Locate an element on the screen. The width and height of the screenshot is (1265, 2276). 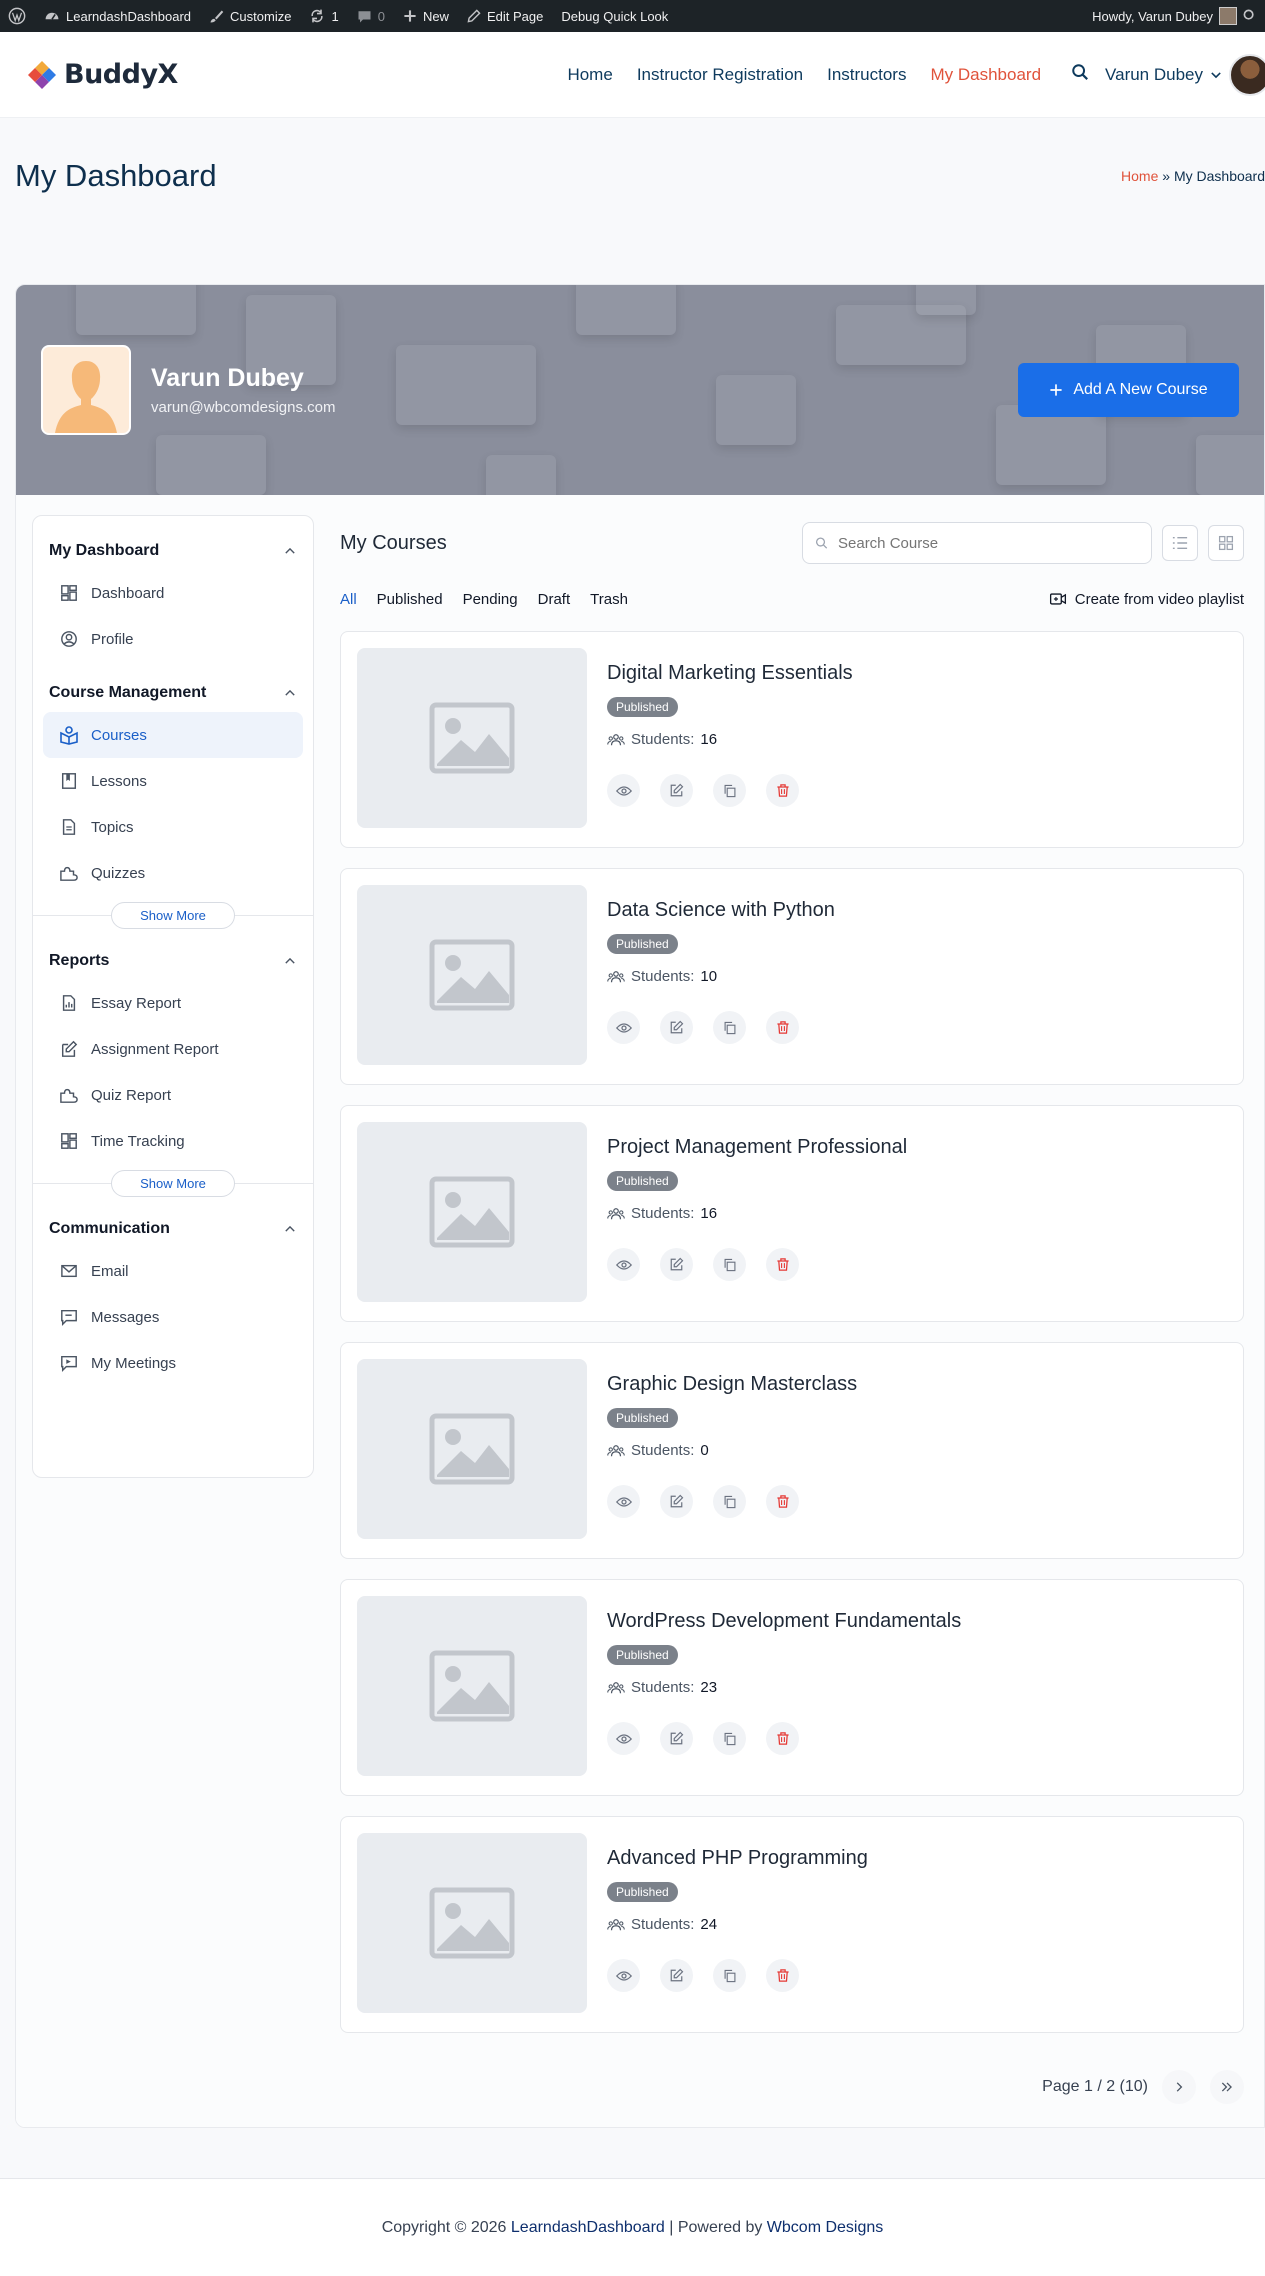
sidebar-section-reports: Reports is located at coordinates (173, 961).